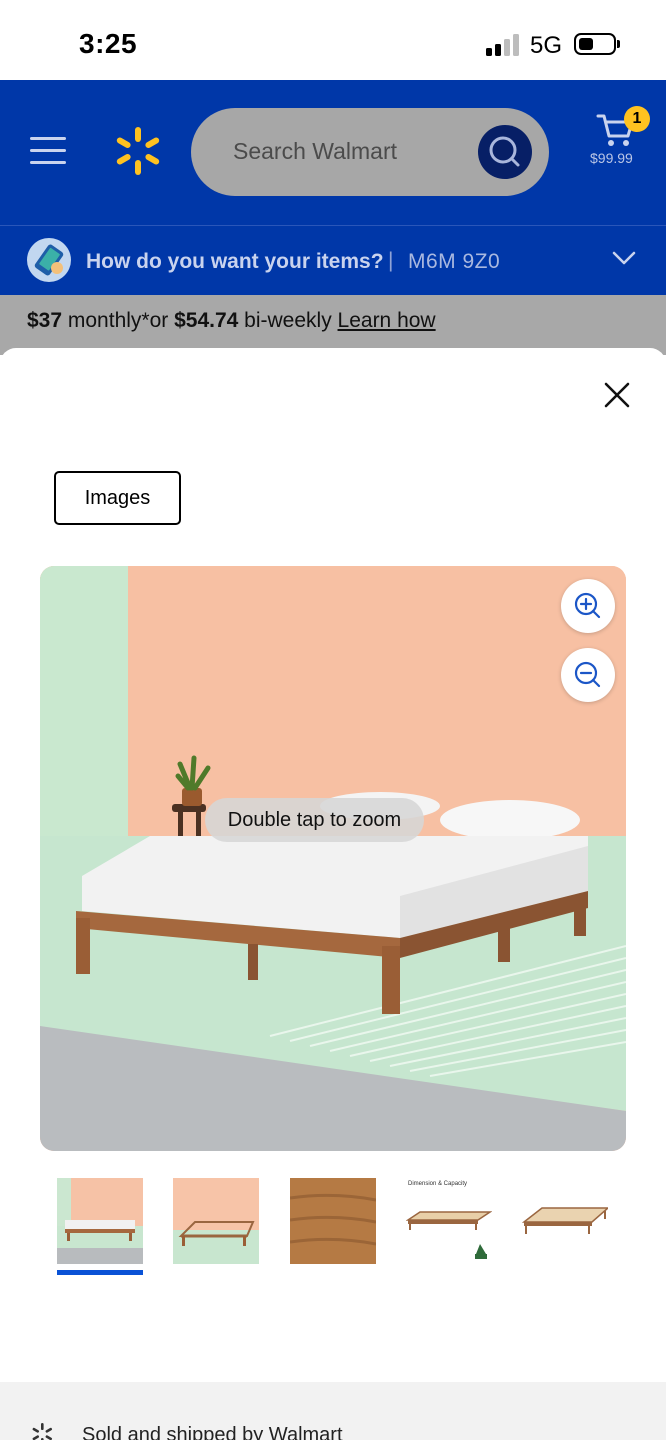 This screenshot has height=1440, width=666. I want to click on tab-images: Images, so click(117, 498).